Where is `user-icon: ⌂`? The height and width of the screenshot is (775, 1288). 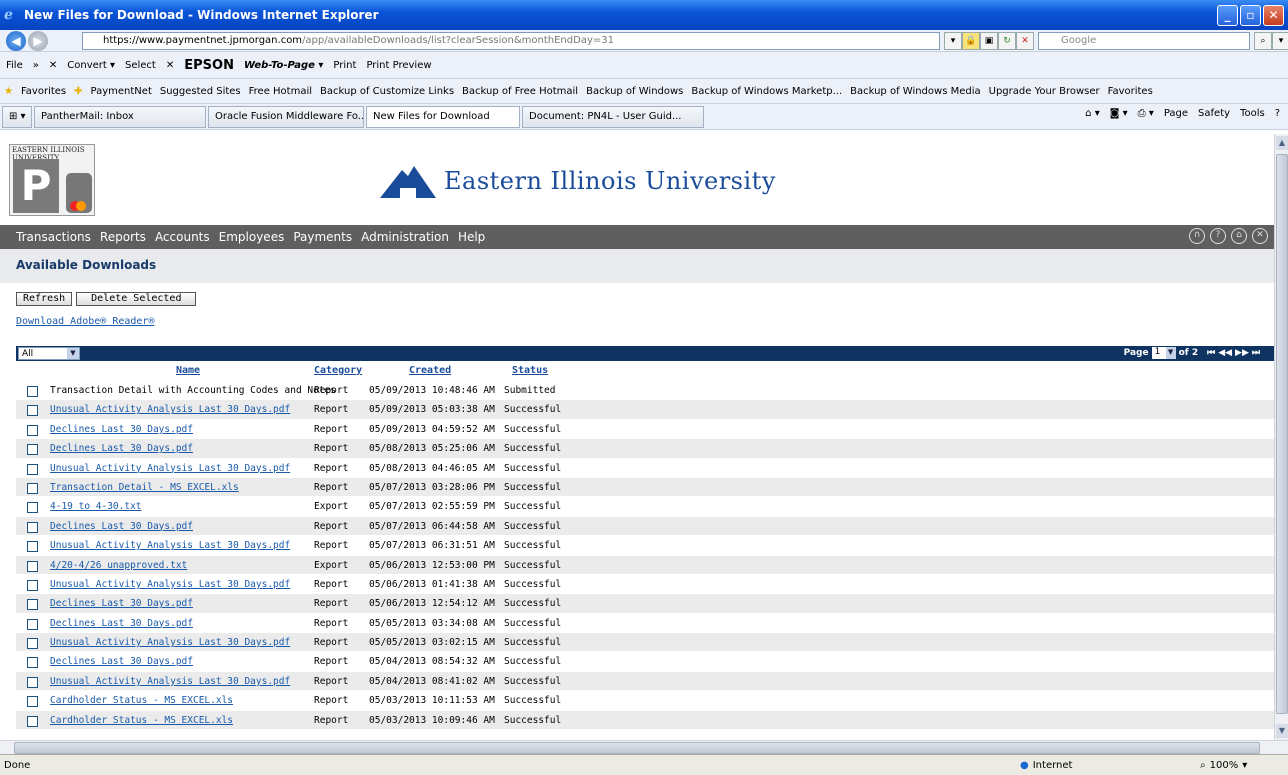
user-icon: ⌂ is located at coordinates (1239, 236).